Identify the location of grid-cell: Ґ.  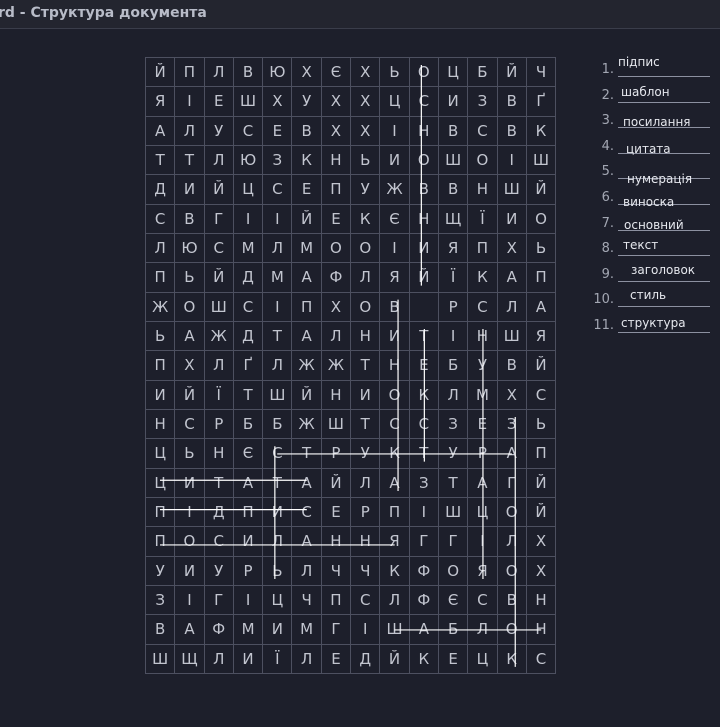
(541, 102).